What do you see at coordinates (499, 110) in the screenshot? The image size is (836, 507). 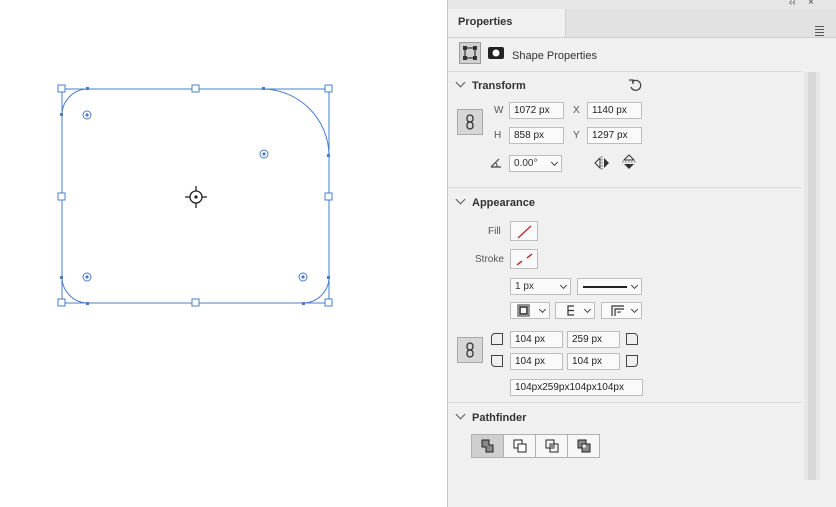 I see `width-label: W` at bounding box center [499, 110].